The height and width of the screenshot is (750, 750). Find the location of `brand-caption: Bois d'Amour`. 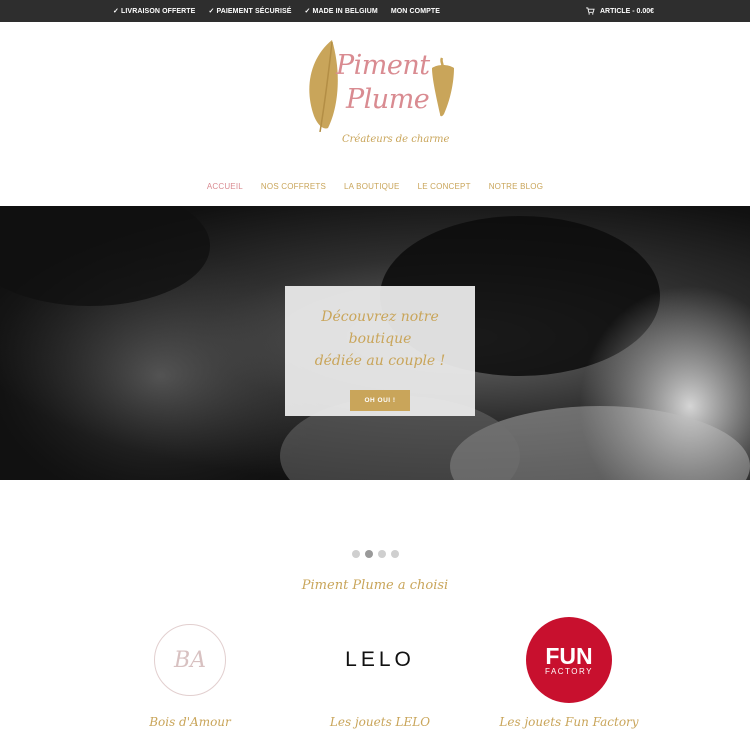

brand-caption: Bois d'Amour is located at coordinates (190, 722).